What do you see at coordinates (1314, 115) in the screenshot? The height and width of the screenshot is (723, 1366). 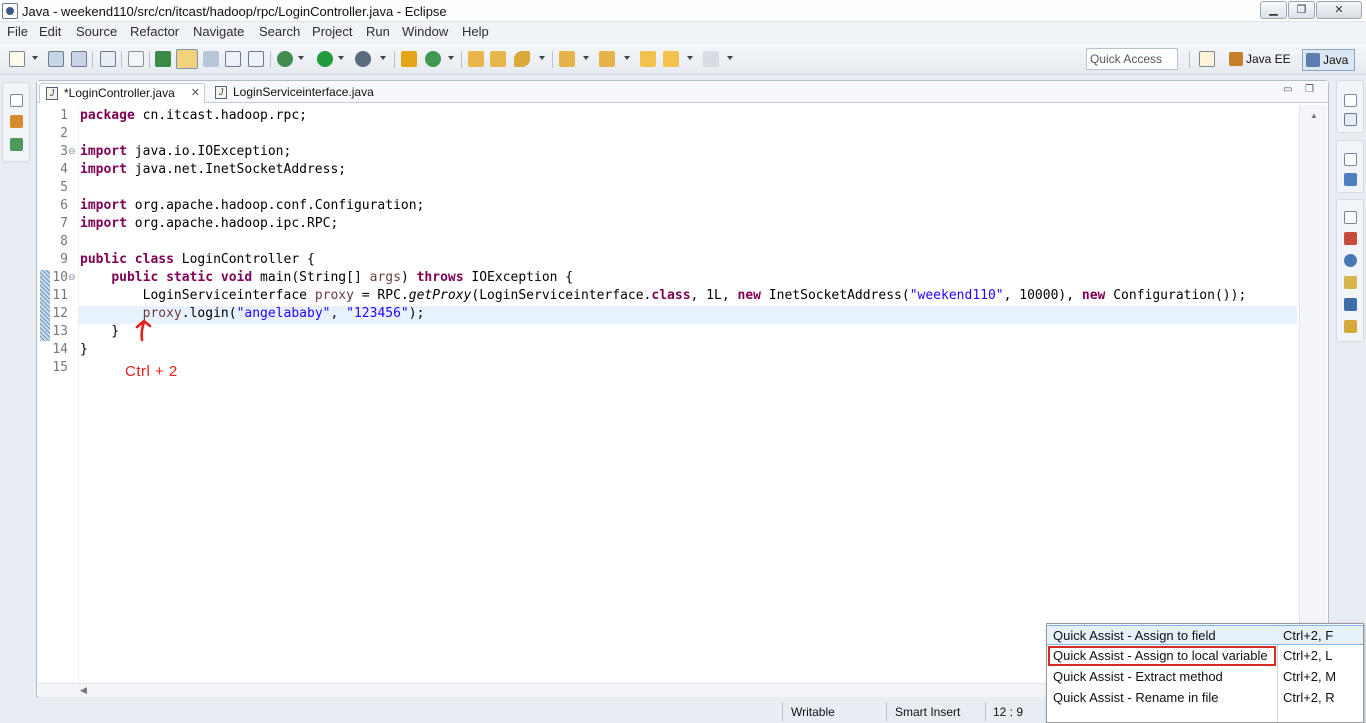 I see `scroll-up-icon: ▲` at bounding box center [1314, 115].